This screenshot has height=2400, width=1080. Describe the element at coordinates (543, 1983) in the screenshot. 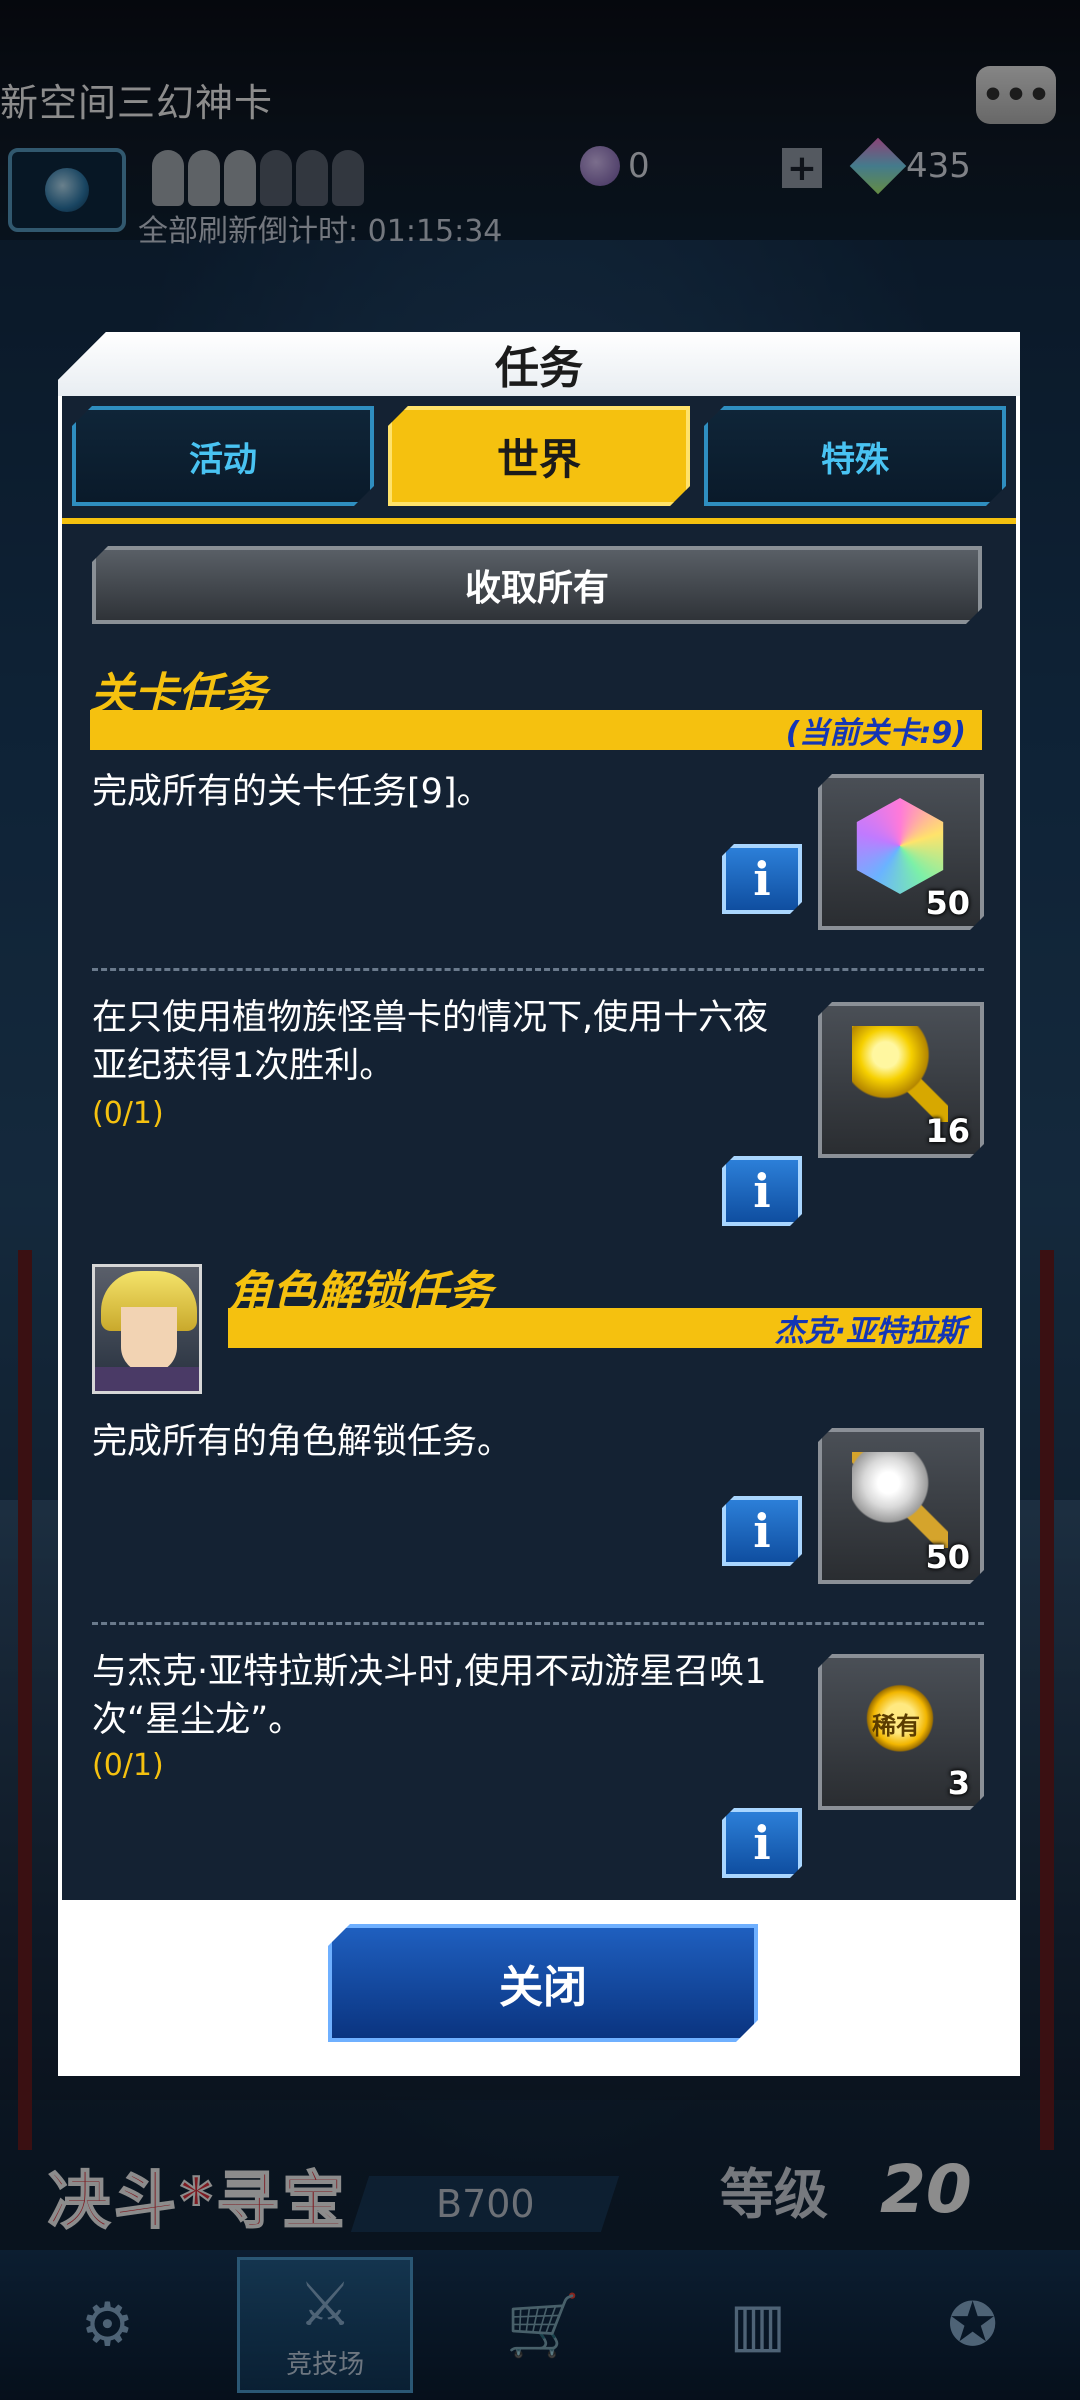

I see `close-button: 关闭` at that location.